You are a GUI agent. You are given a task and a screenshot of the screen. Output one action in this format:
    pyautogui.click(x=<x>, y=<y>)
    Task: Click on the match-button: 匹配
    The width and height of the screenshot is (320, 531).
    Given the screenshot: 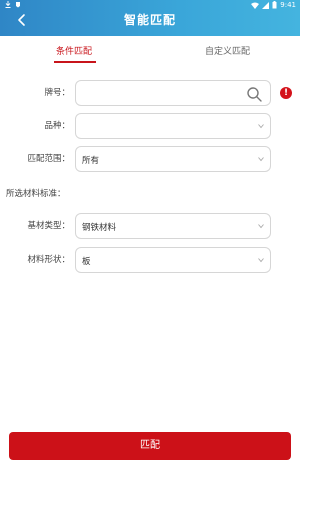 What is the action you would take?
    pyautogui.click(x=150, y=446)
    